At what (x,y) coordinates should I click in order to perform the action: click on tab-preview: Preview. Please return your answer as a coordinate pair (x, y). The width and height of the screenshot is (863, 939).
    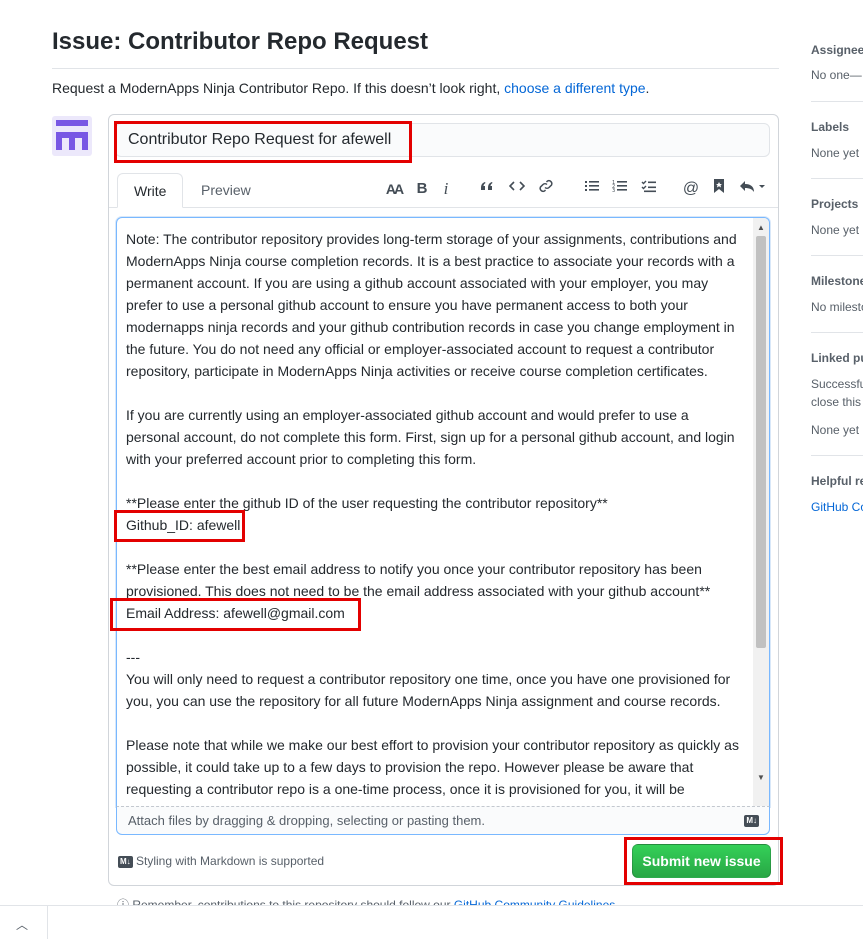
    Looking at the image, I should click on (226, 190).